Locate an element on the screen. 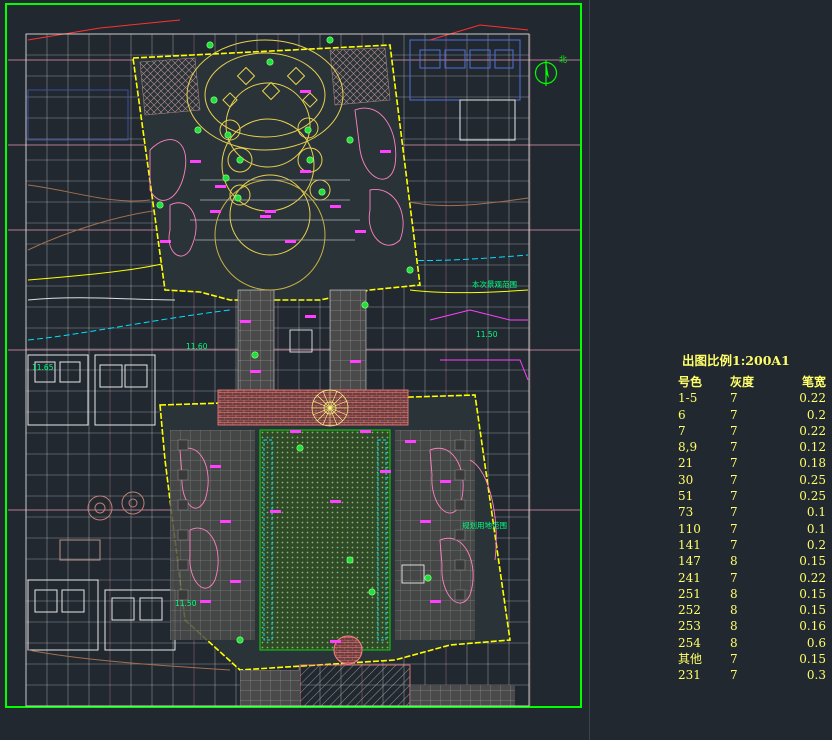  pen-color-cell: 253 is located at coordinates (689, 626).